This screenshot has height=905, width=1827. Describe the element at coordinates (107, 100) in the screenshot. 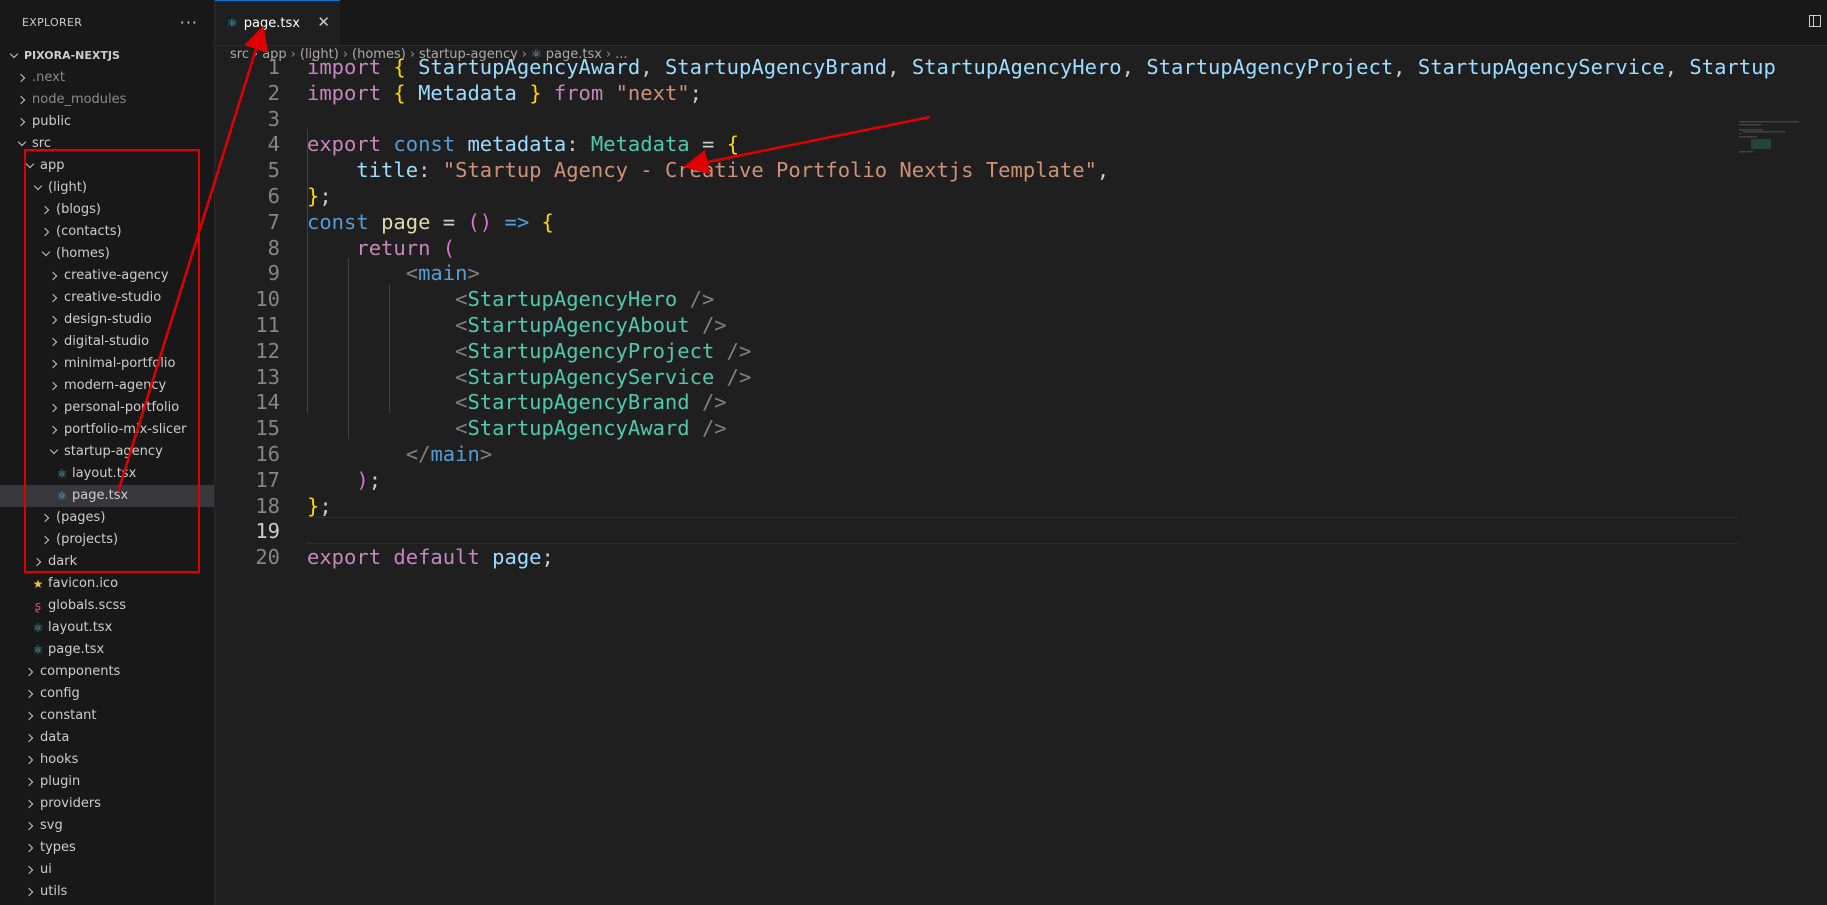

I see `tree-folder-node-modules: node_modules` at that location.